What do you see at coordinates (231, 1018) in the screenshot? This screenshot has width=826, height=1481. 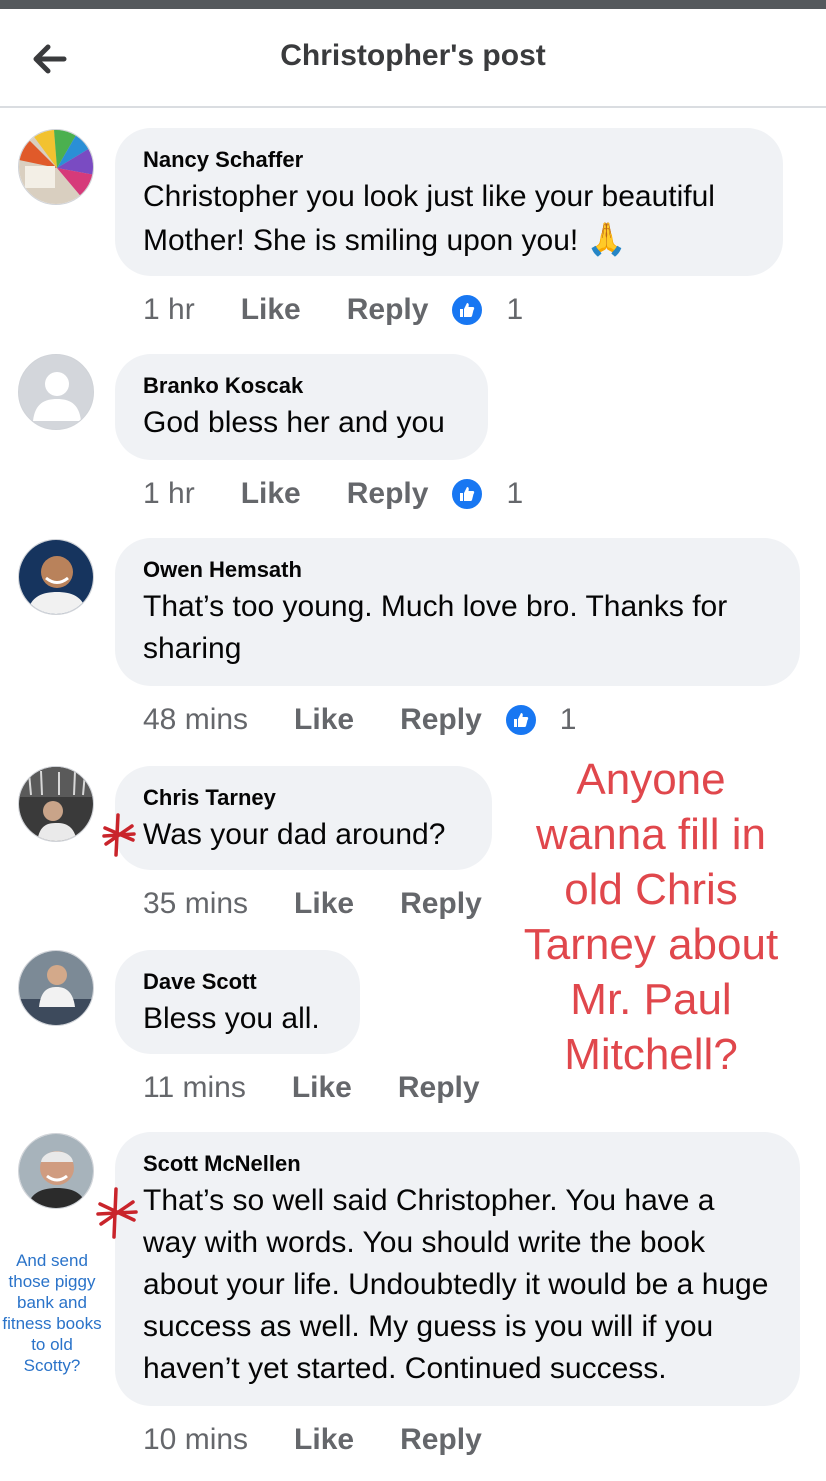 I see `comment-text: Bless you all.` at bounding box center [231, 1018].